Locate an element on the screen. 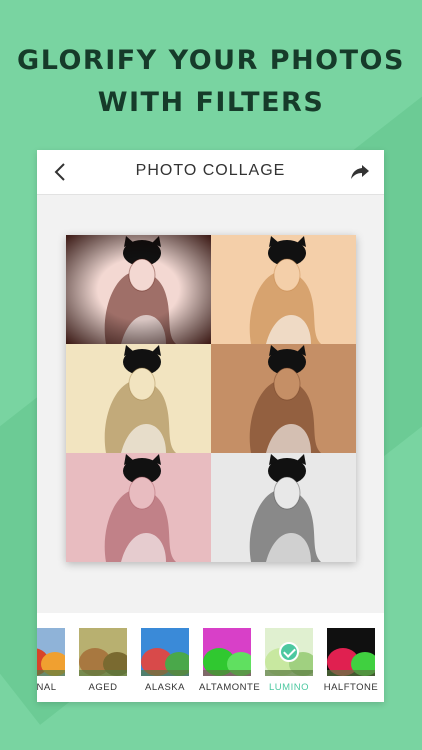  share-button is located at coordinates (360, 172).